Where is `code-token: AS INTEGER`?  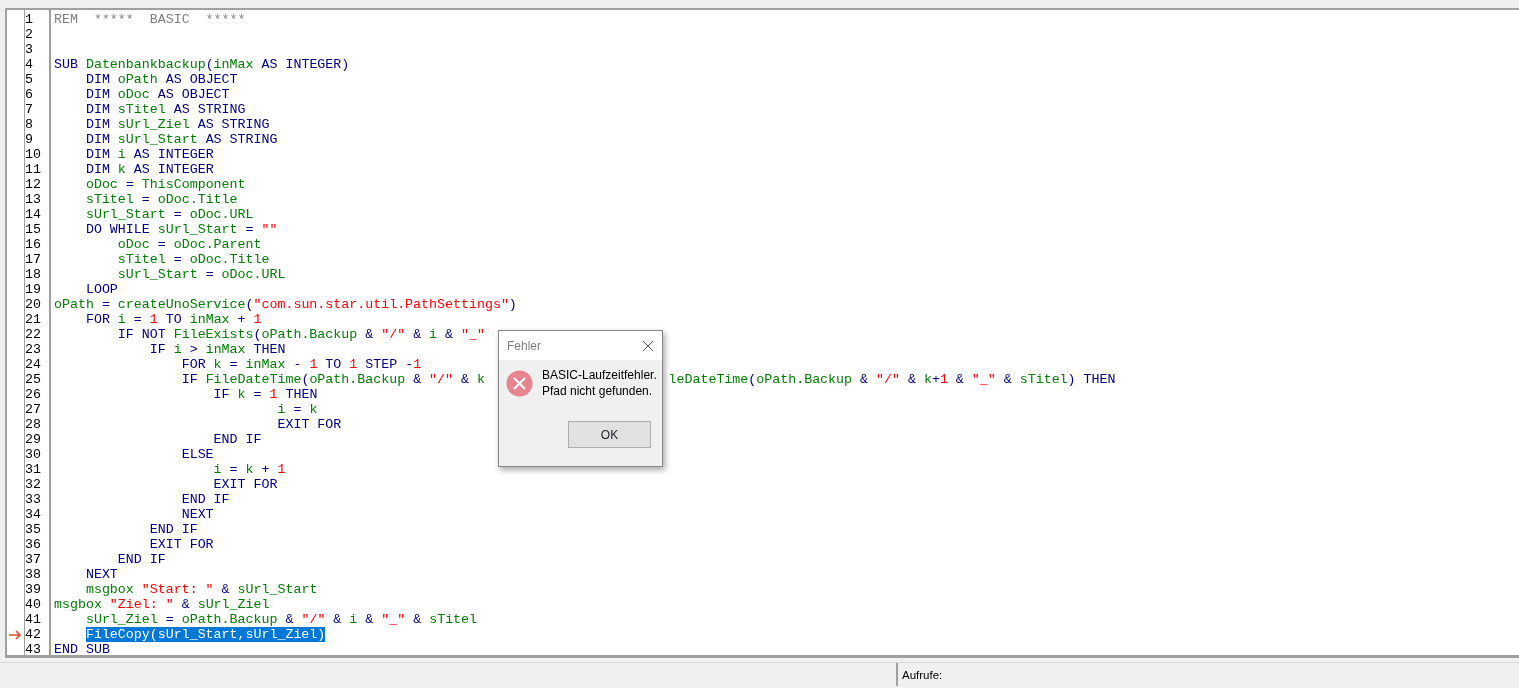 code-token: AS INTEGER is located at coordinates (173, 169).